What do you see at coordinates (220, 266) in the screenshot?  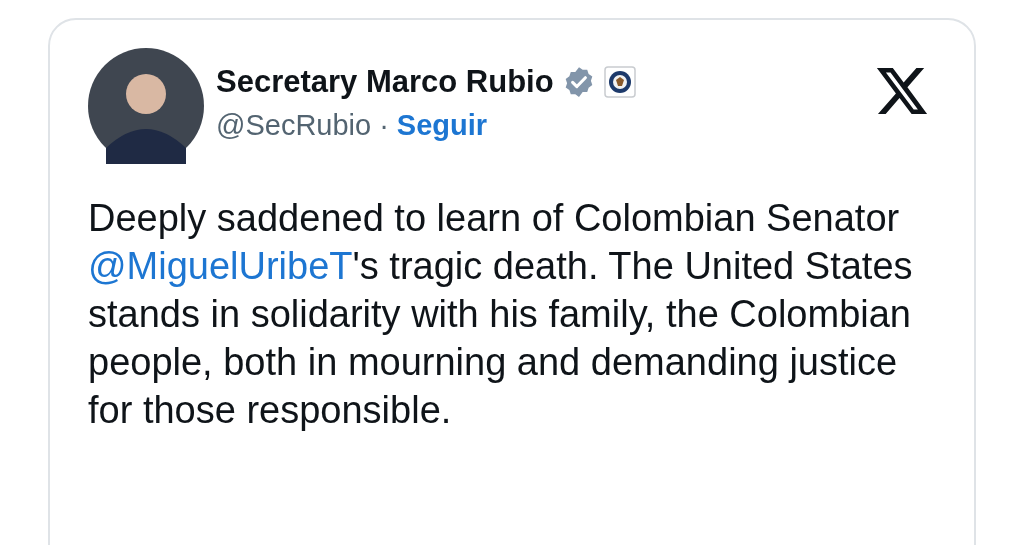 I see `mention-link: @MiguelUribeT` at bounding box center [220, 266].